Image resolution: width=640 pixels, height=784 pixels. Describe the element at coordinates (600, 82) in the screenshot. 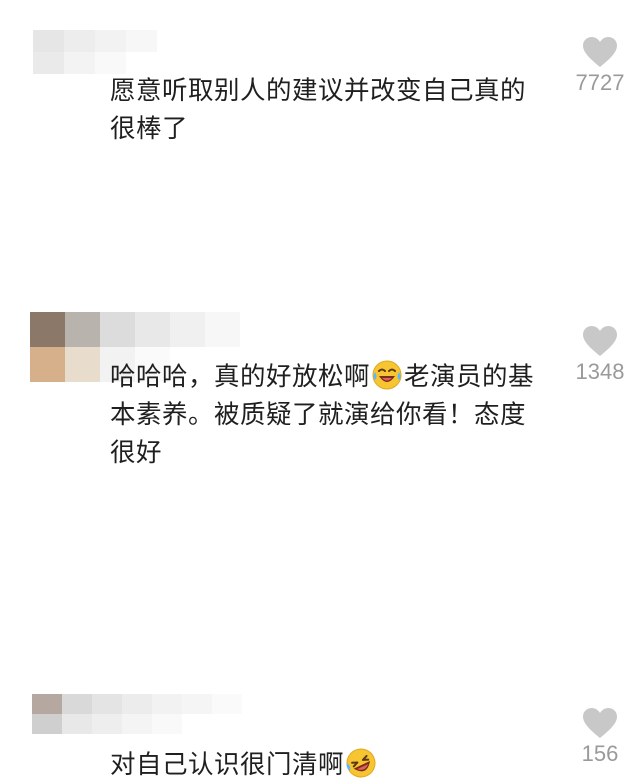

I see `like-count: 7727` at that location.